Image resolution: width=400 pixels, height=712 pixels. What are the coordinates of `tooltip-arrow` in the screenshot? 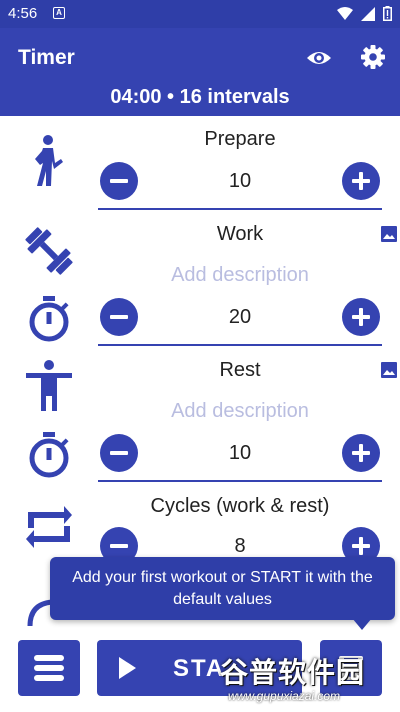 It's located at (362, 624).